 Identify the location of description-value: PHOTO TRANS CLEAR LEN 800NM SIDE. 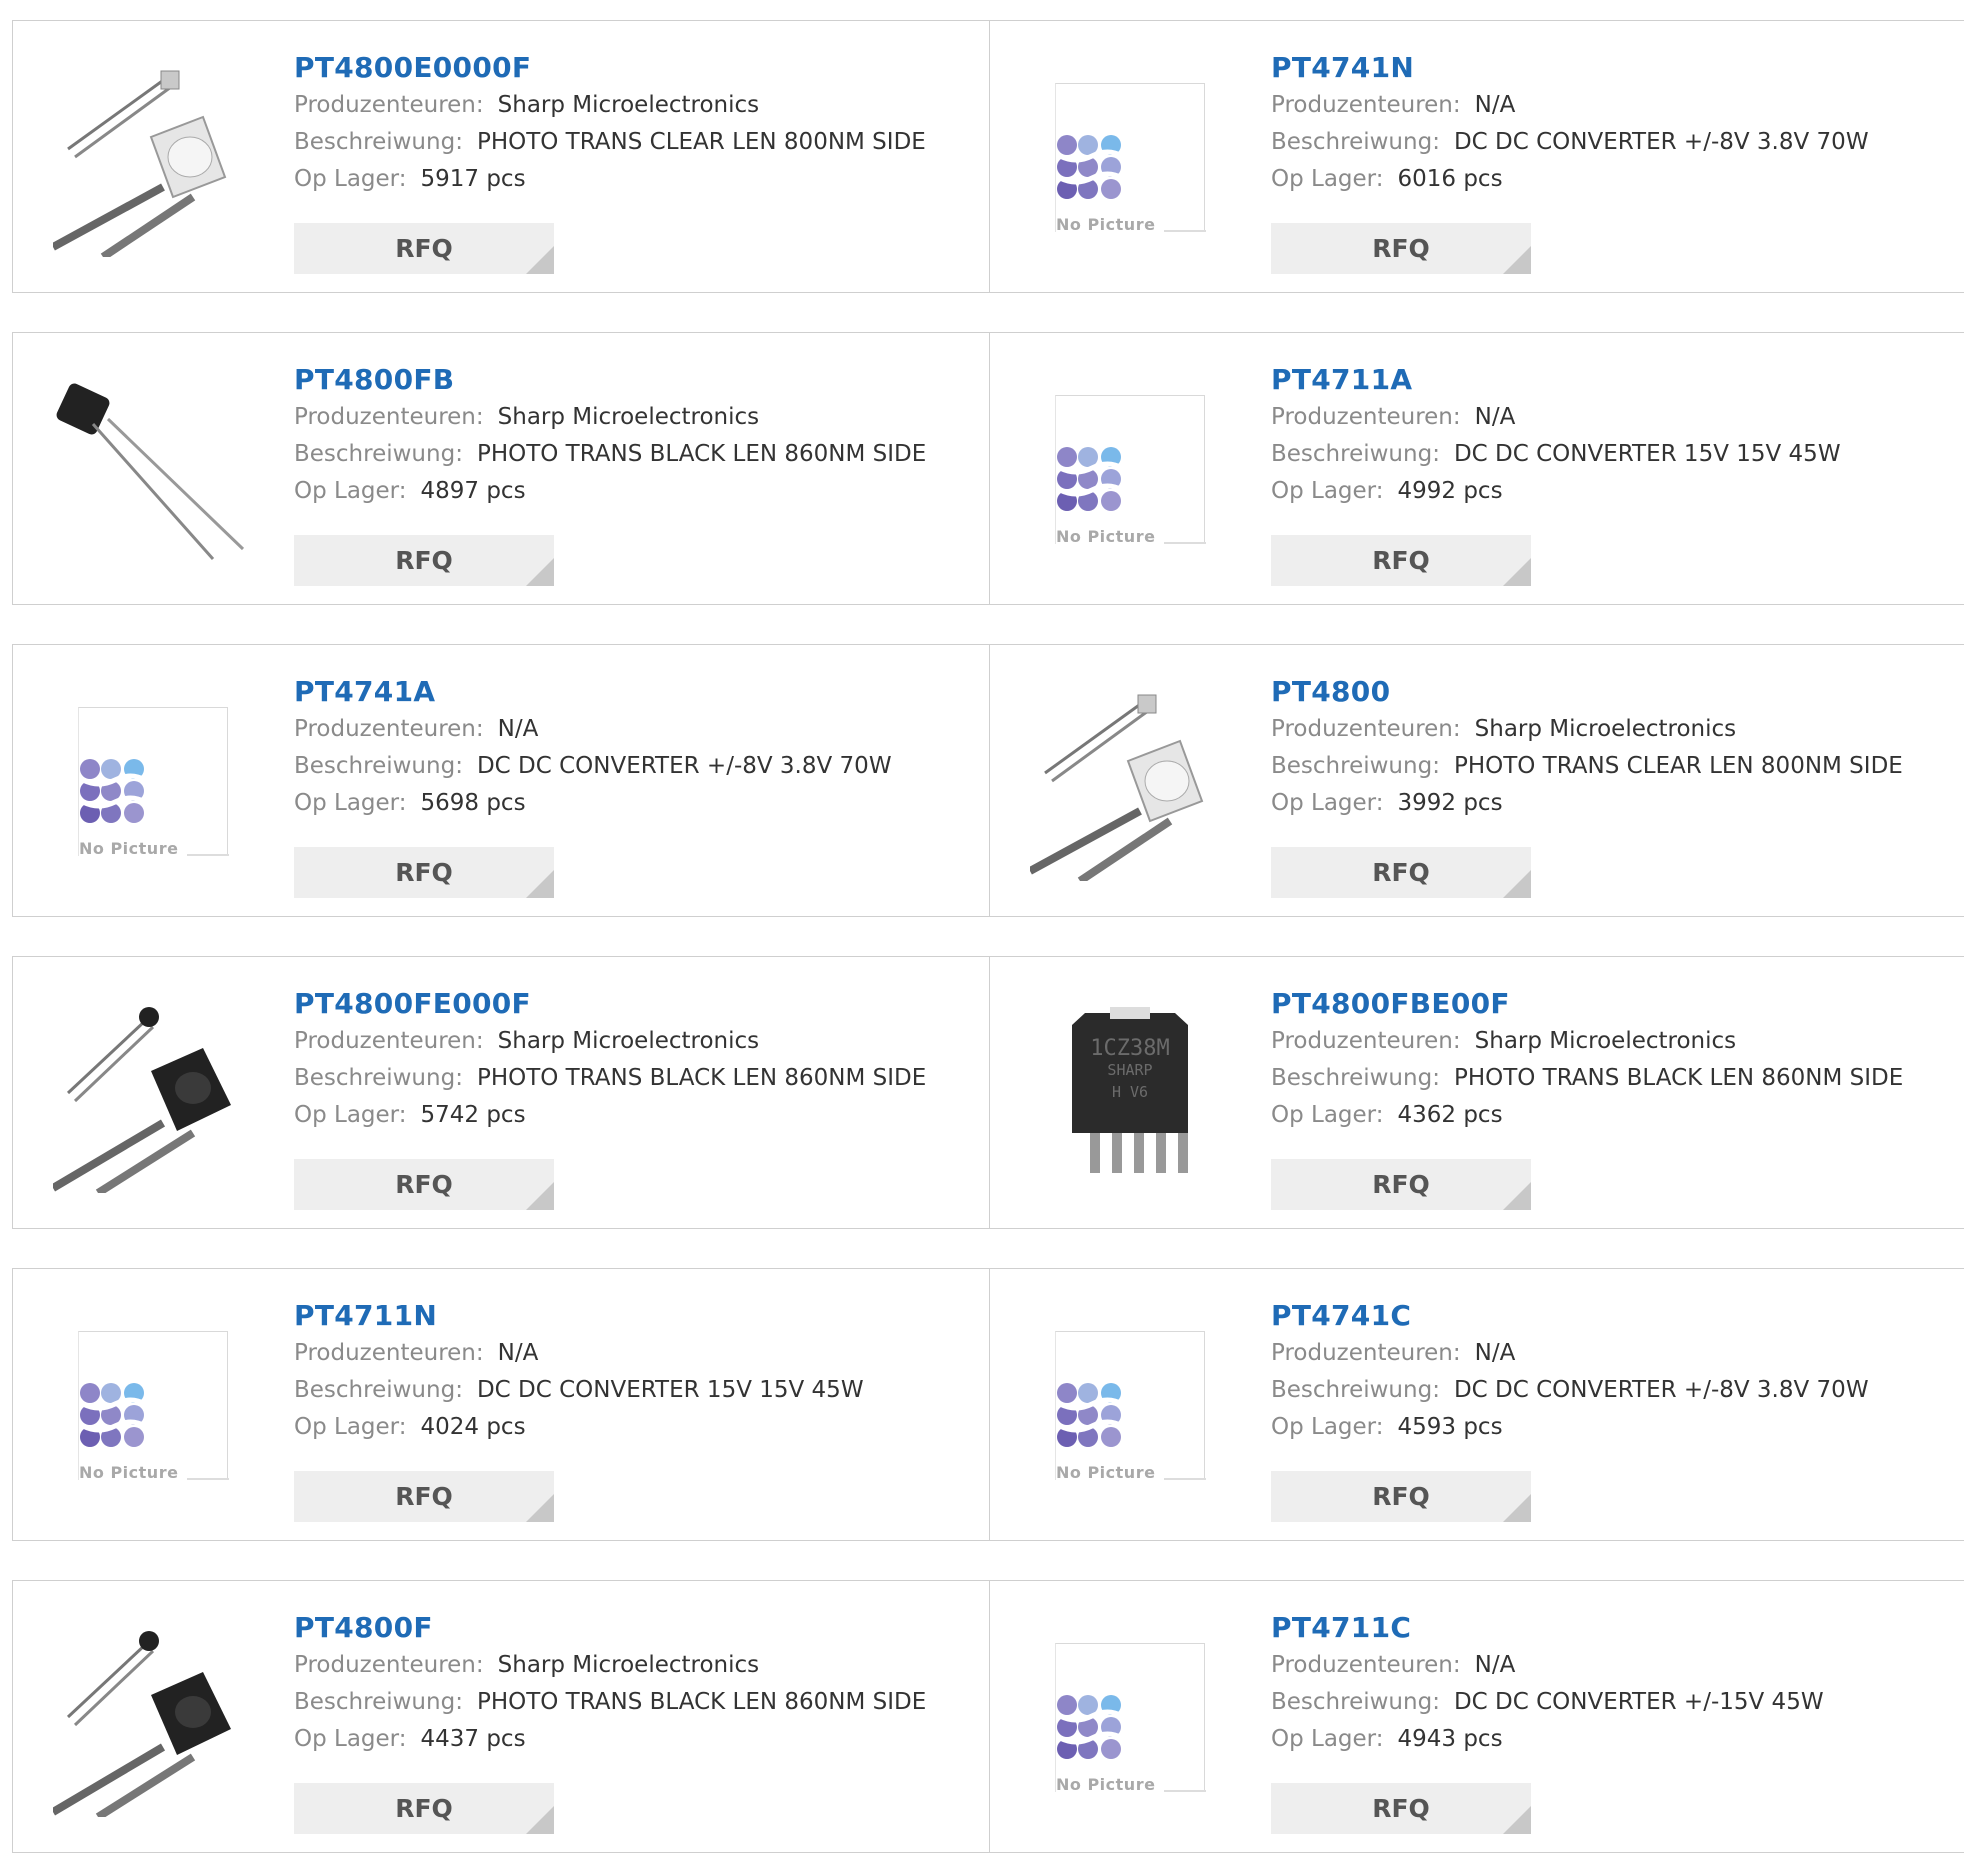
(701, 142).